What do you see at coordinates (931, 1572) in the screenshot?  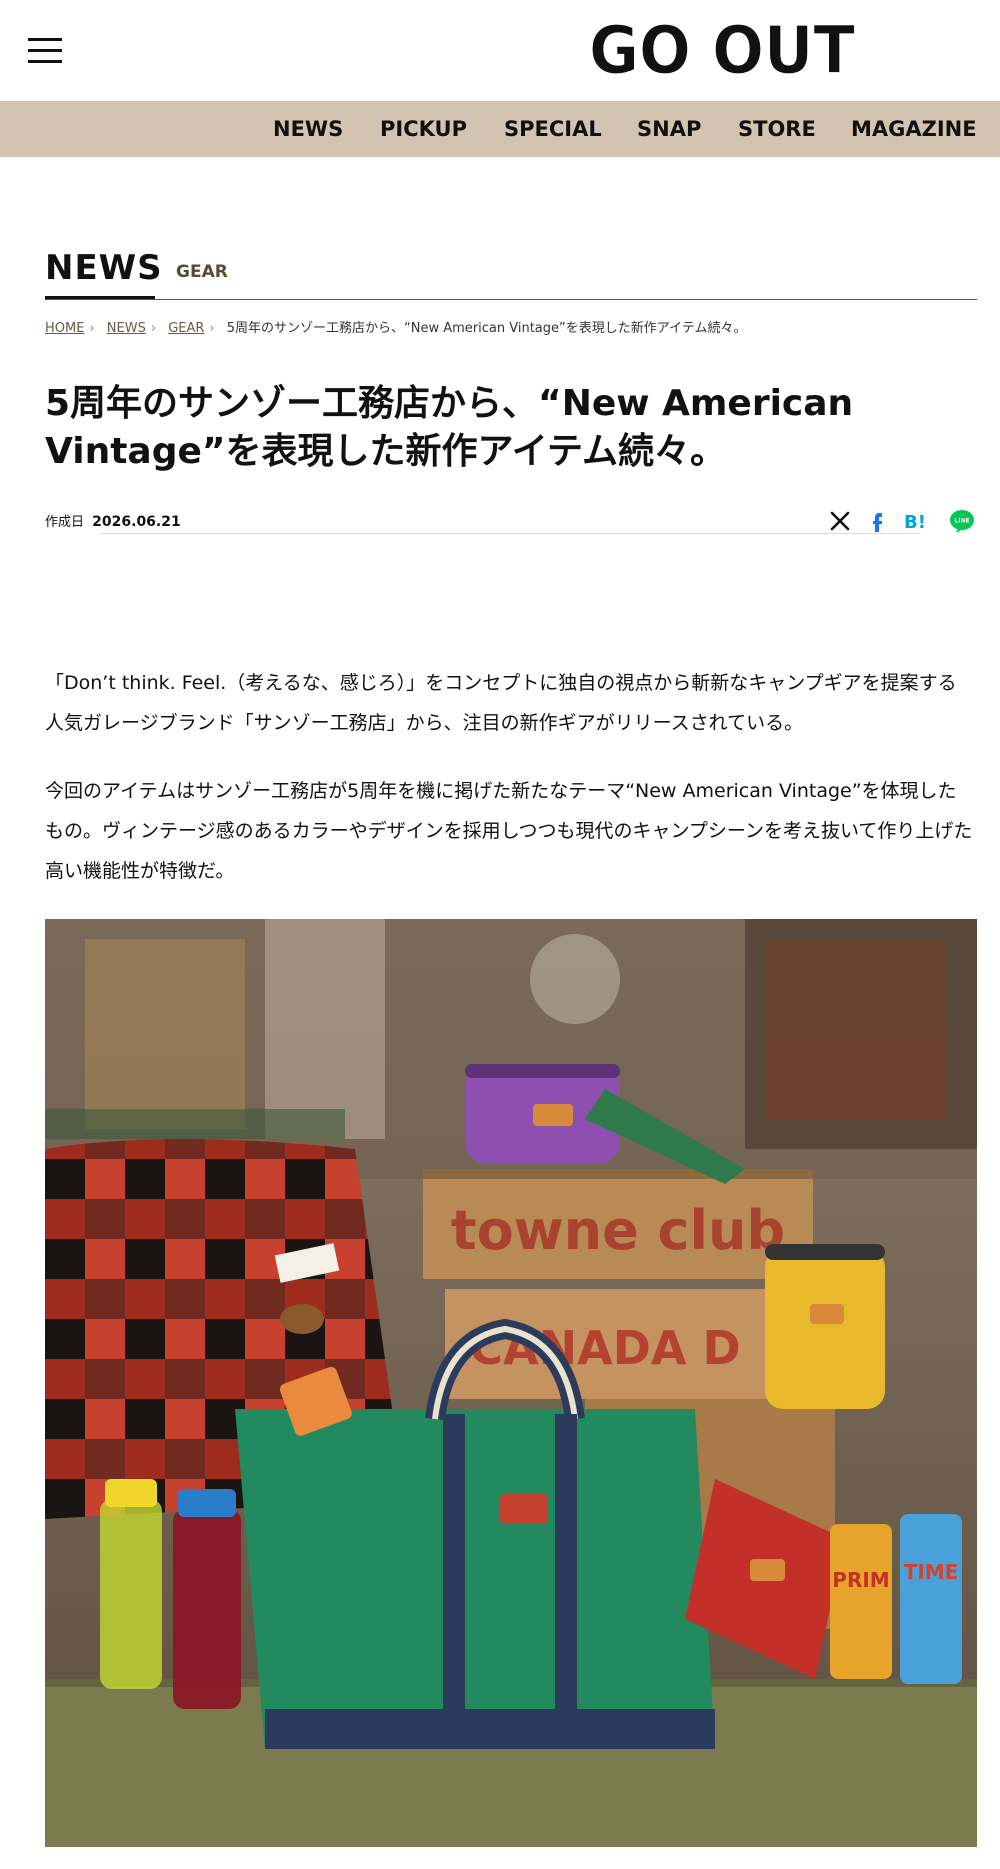 I see `svg-text: TIME` at bounding box center [931, 1572].